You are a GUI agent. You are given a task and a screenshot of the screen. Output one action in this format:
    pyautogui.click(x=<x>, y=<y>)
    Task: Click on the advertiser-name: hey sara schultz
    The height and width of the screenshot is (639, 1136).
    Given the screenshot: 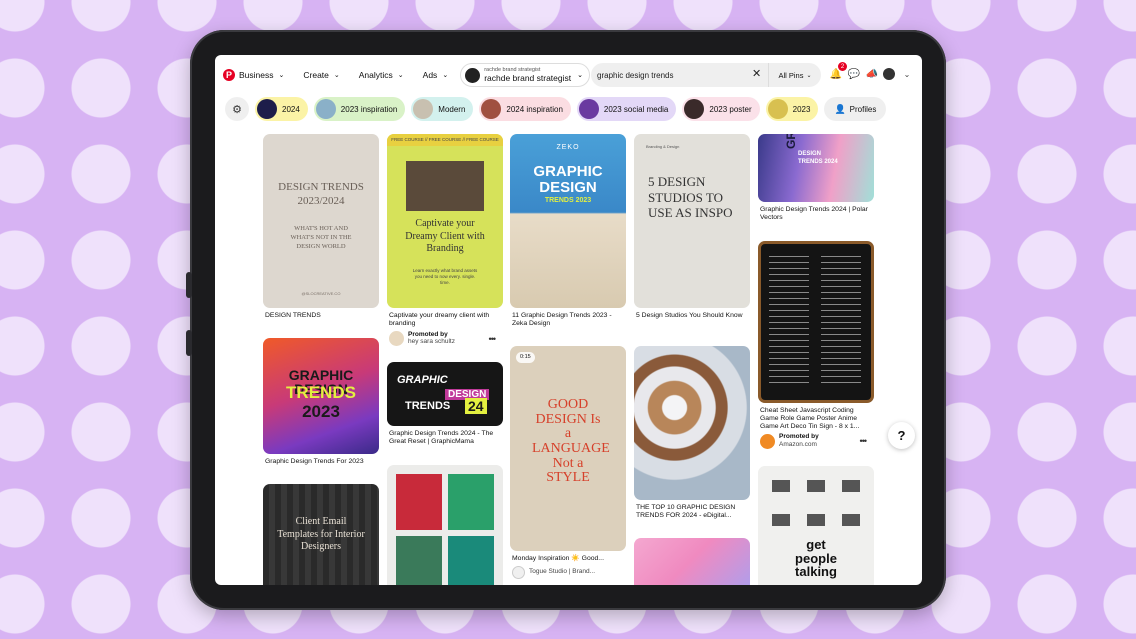 What is the action you would take?
    pyautogui.click(x=431, y=342)
    